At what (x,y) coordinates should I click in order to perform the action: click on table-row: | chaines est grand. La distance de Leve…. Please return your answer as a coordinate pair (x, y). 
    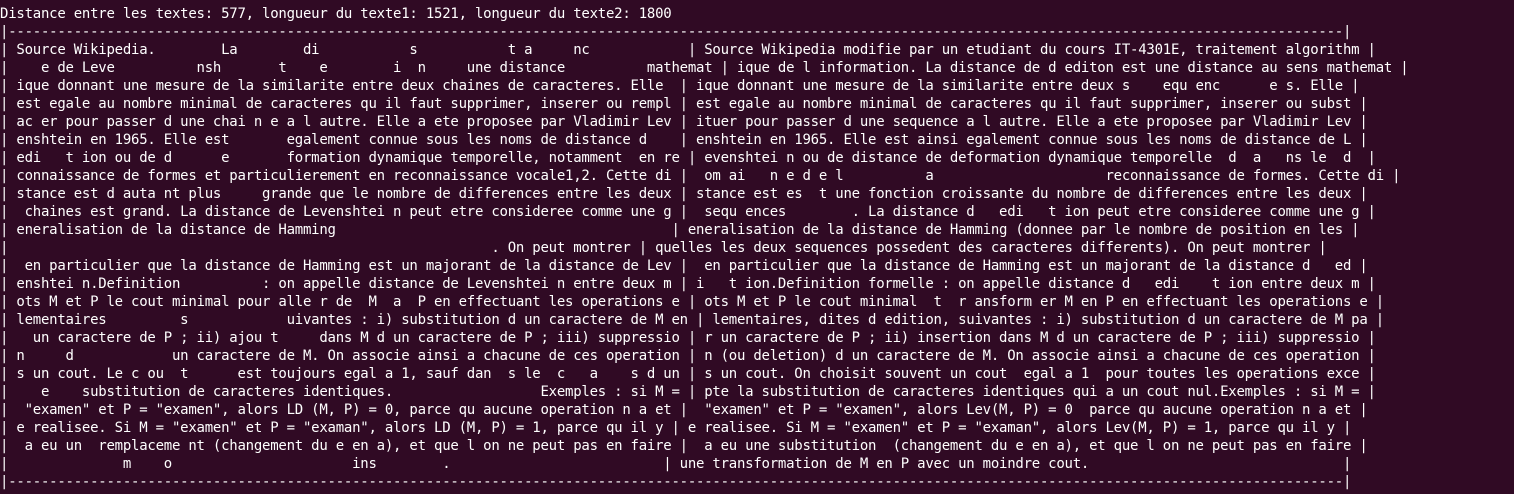
    Looking at the image, I should click on (688, 212).